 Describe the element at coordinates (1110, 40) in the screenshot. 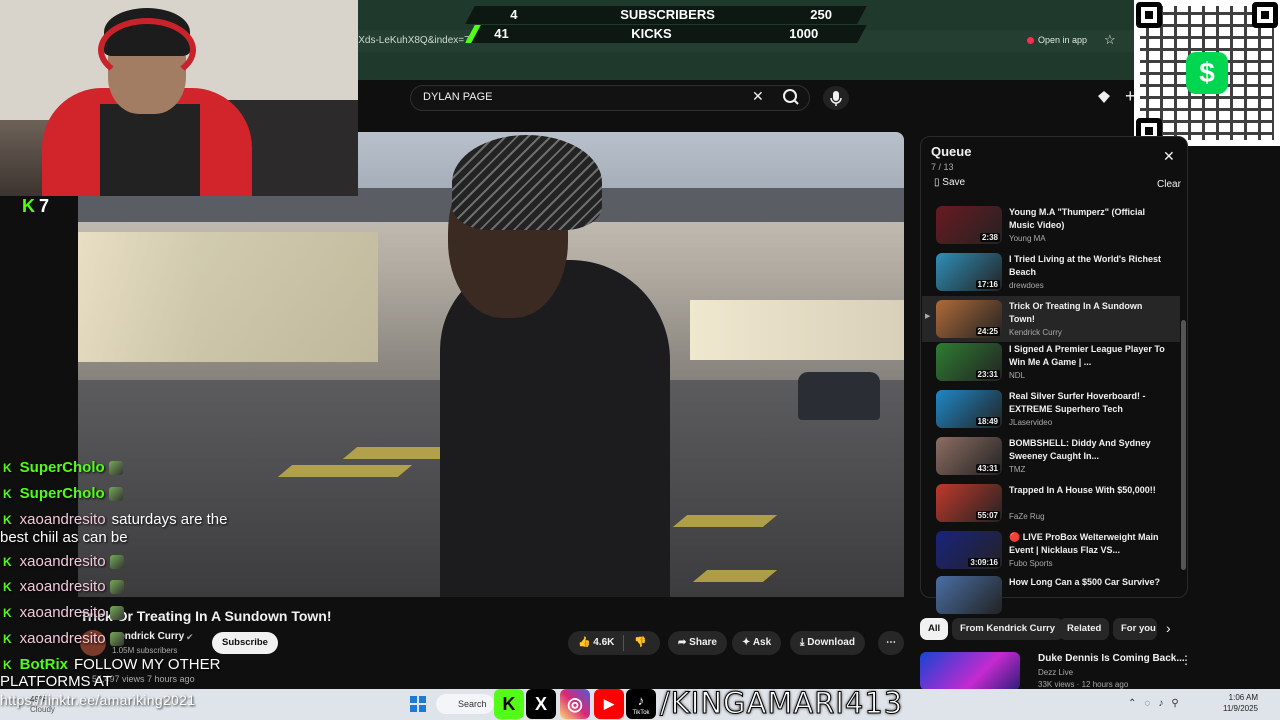

I see `bookmark-star-icon: ☆` at that location.